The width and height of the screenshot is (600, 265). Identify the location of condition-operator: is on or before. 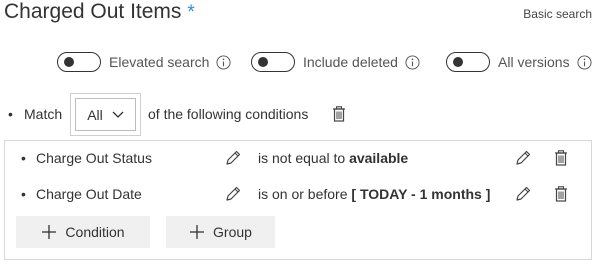
(303, 194).